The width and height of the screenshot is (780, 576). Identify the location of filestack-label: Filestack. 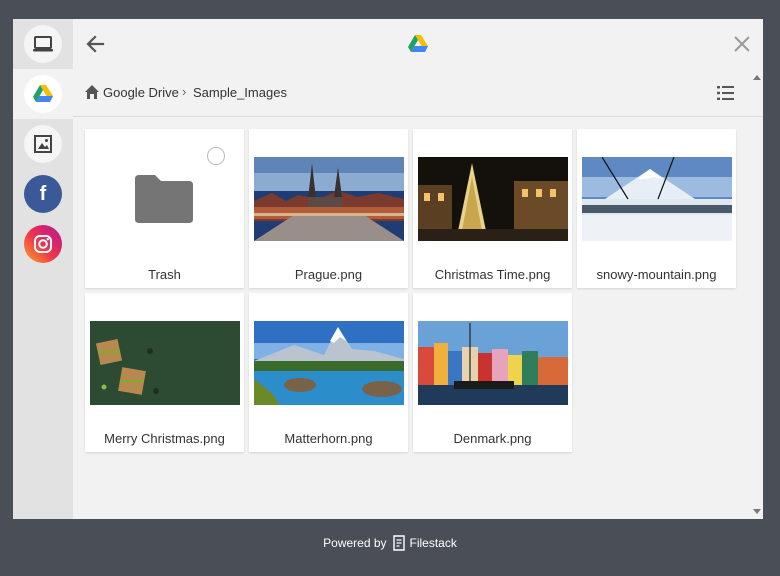
(433, 543).